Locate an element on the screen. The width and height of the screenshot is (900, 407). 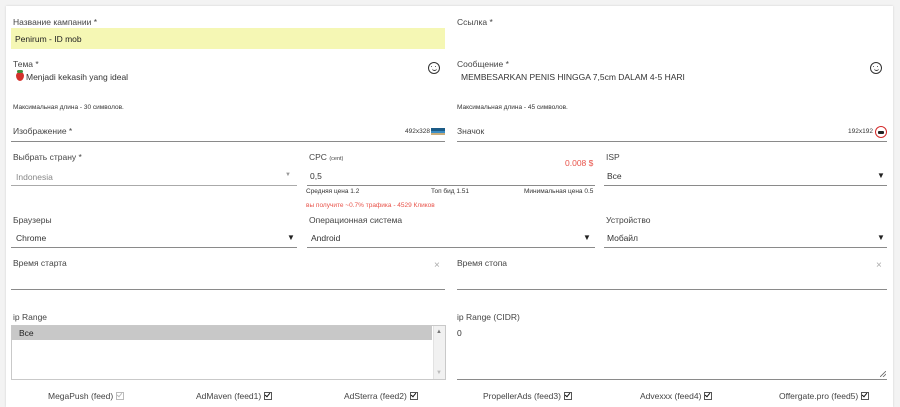
feed-propellerads: PropellerAds (feed3) is located at coordinates (527, 396).